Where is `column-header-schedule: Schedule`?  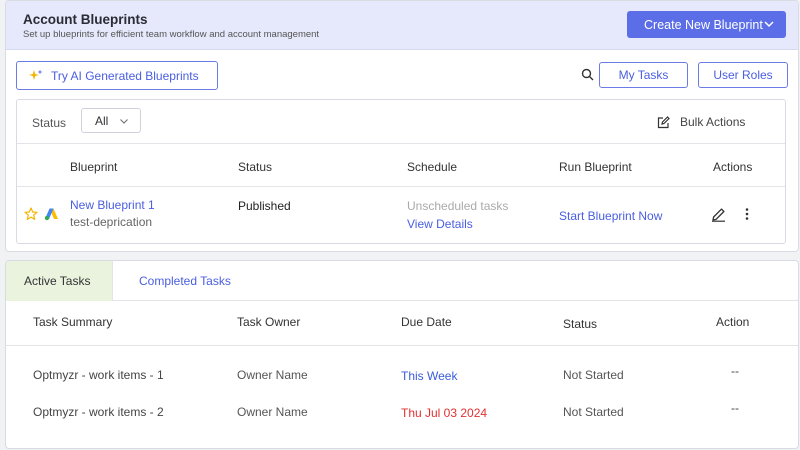
column-header-schedule: Schedule is located at coordinates (432, 167).